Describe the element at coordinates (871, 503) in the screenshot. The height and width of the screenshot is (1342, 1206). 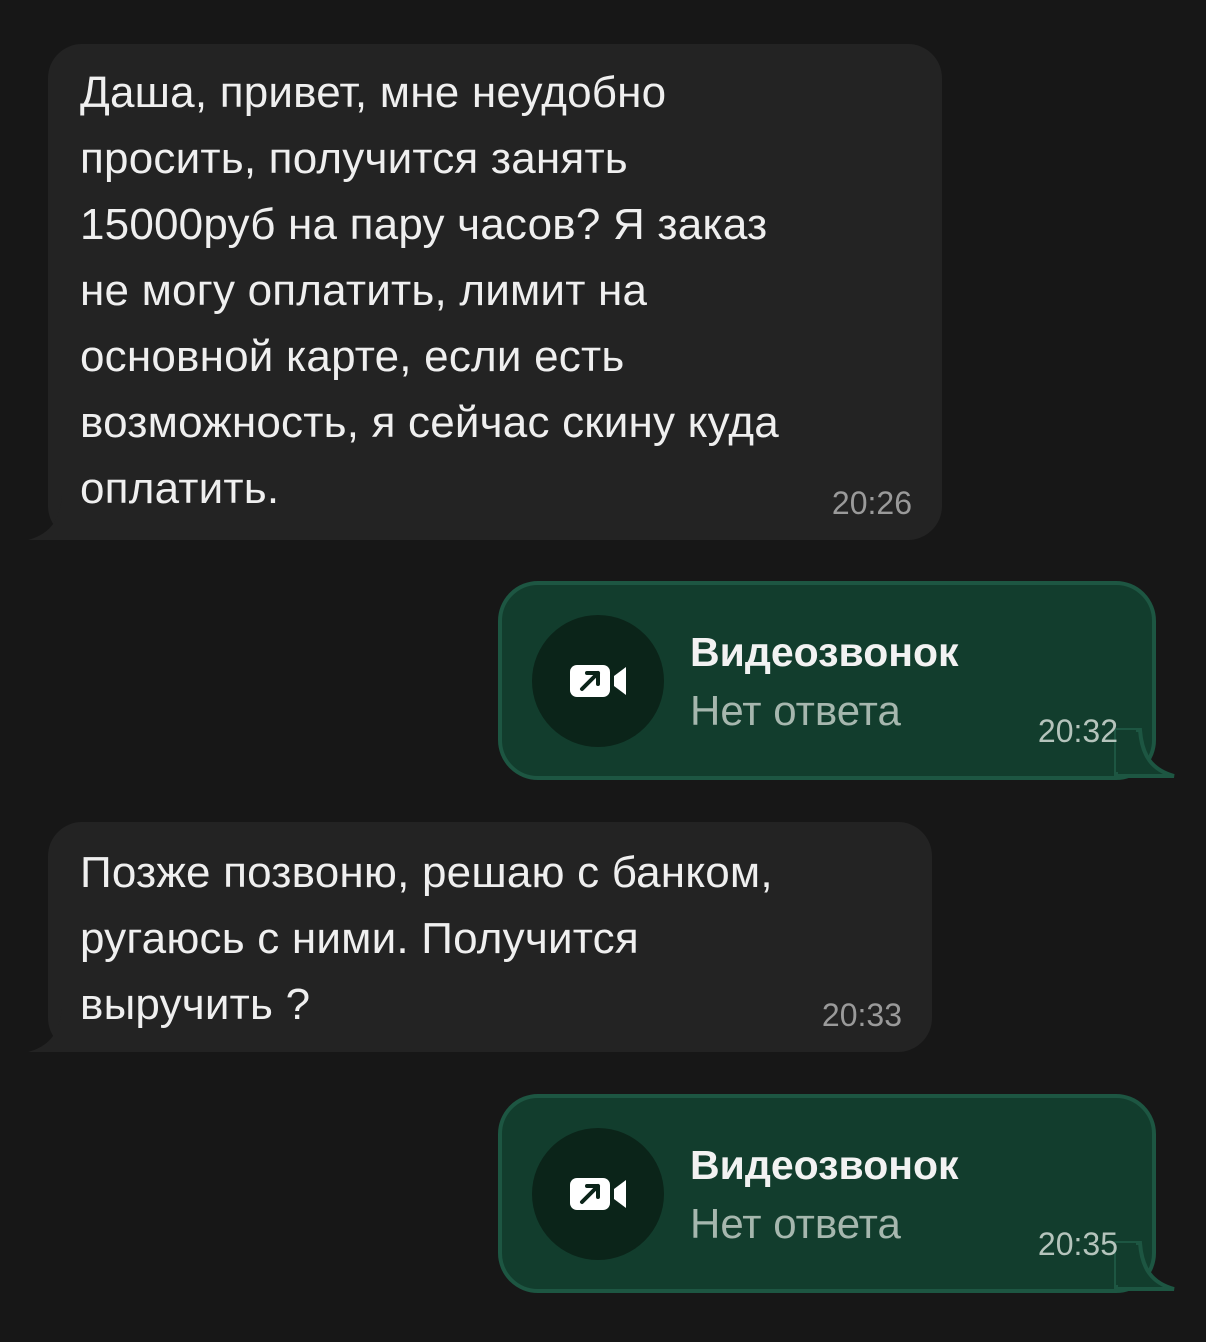
I see `message-time: 20:26` at that location.